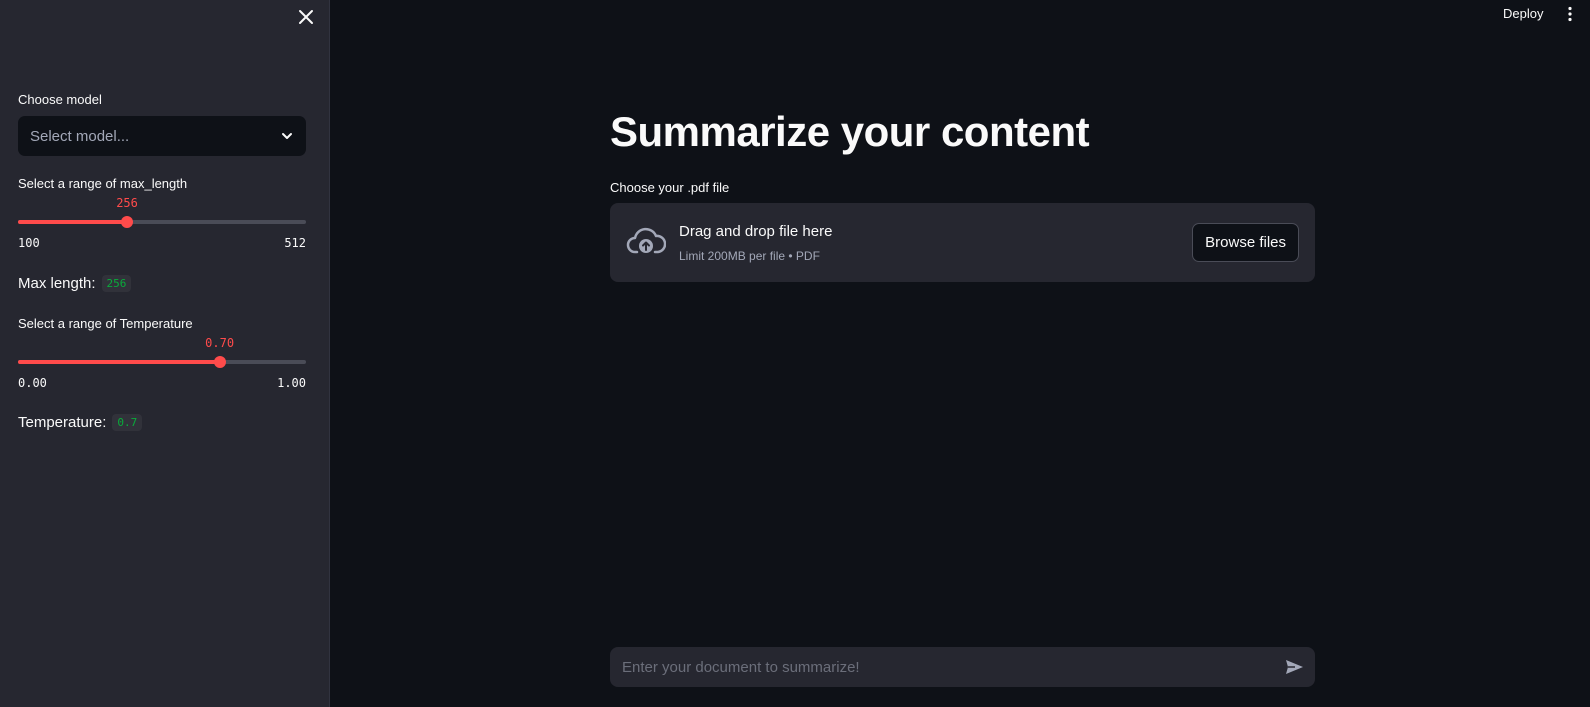 Image resolution: width=1590 pixels, height=707 pixels. Describe the element at coordinates (116, 283) in the screenshot. I see `max-length-metric-value: 256` at that location.